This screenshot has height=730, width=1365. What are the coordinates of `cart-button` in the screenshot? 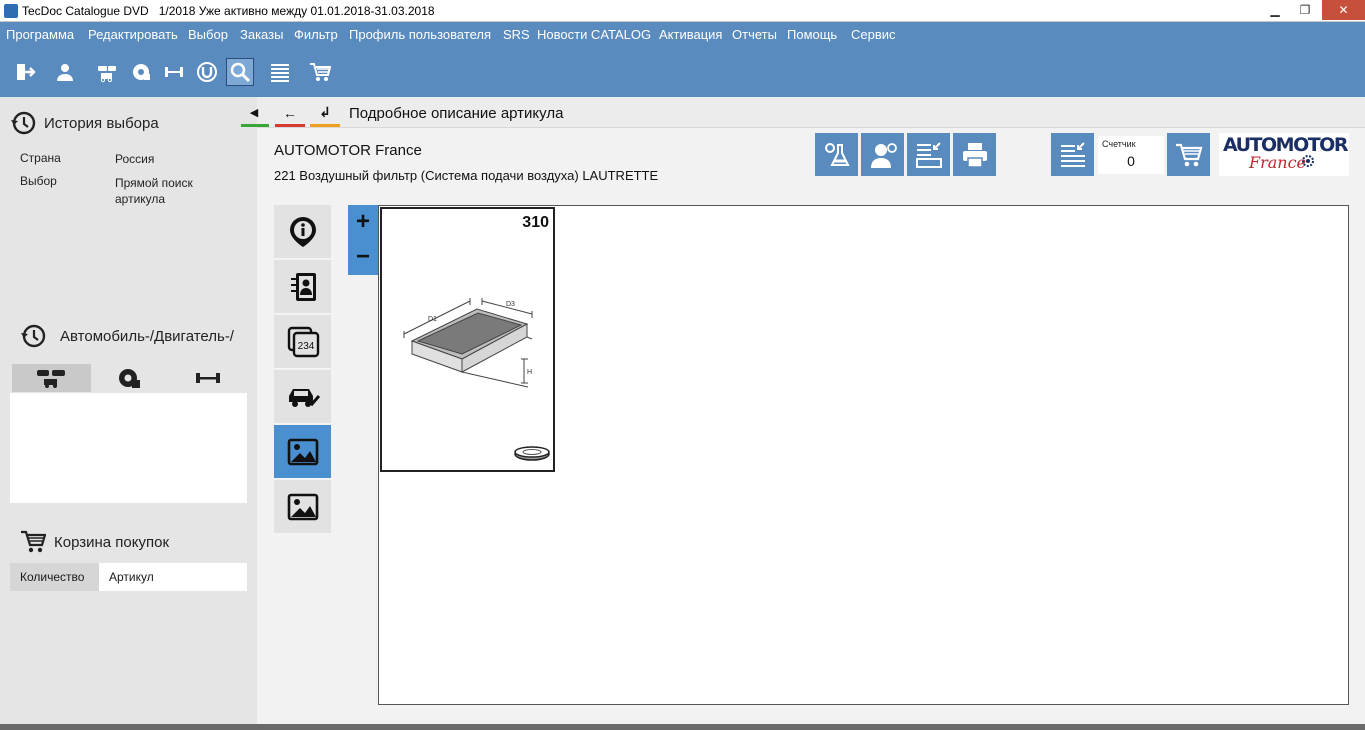 It's located at (320, 72).